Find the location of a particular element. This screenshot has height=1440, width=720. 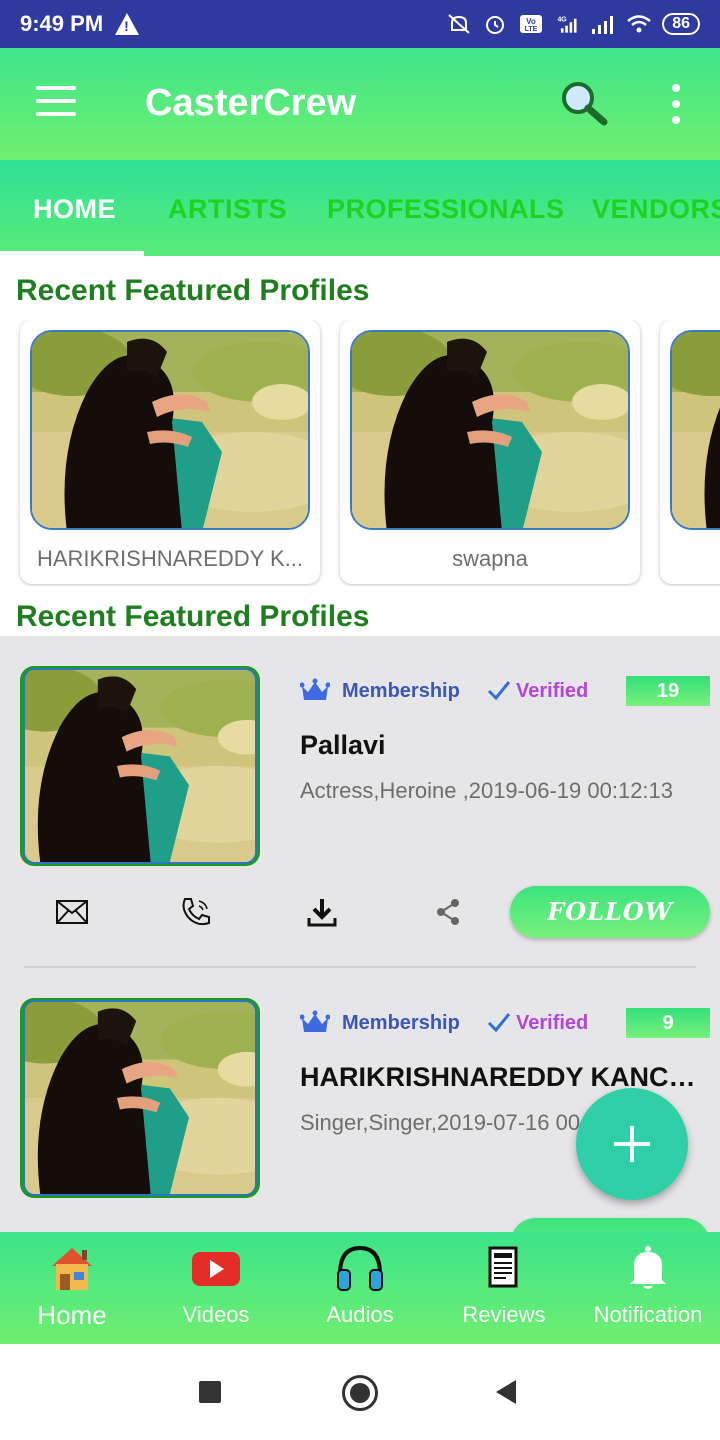

home-circle-icon is located at coordinates (360, 1393).